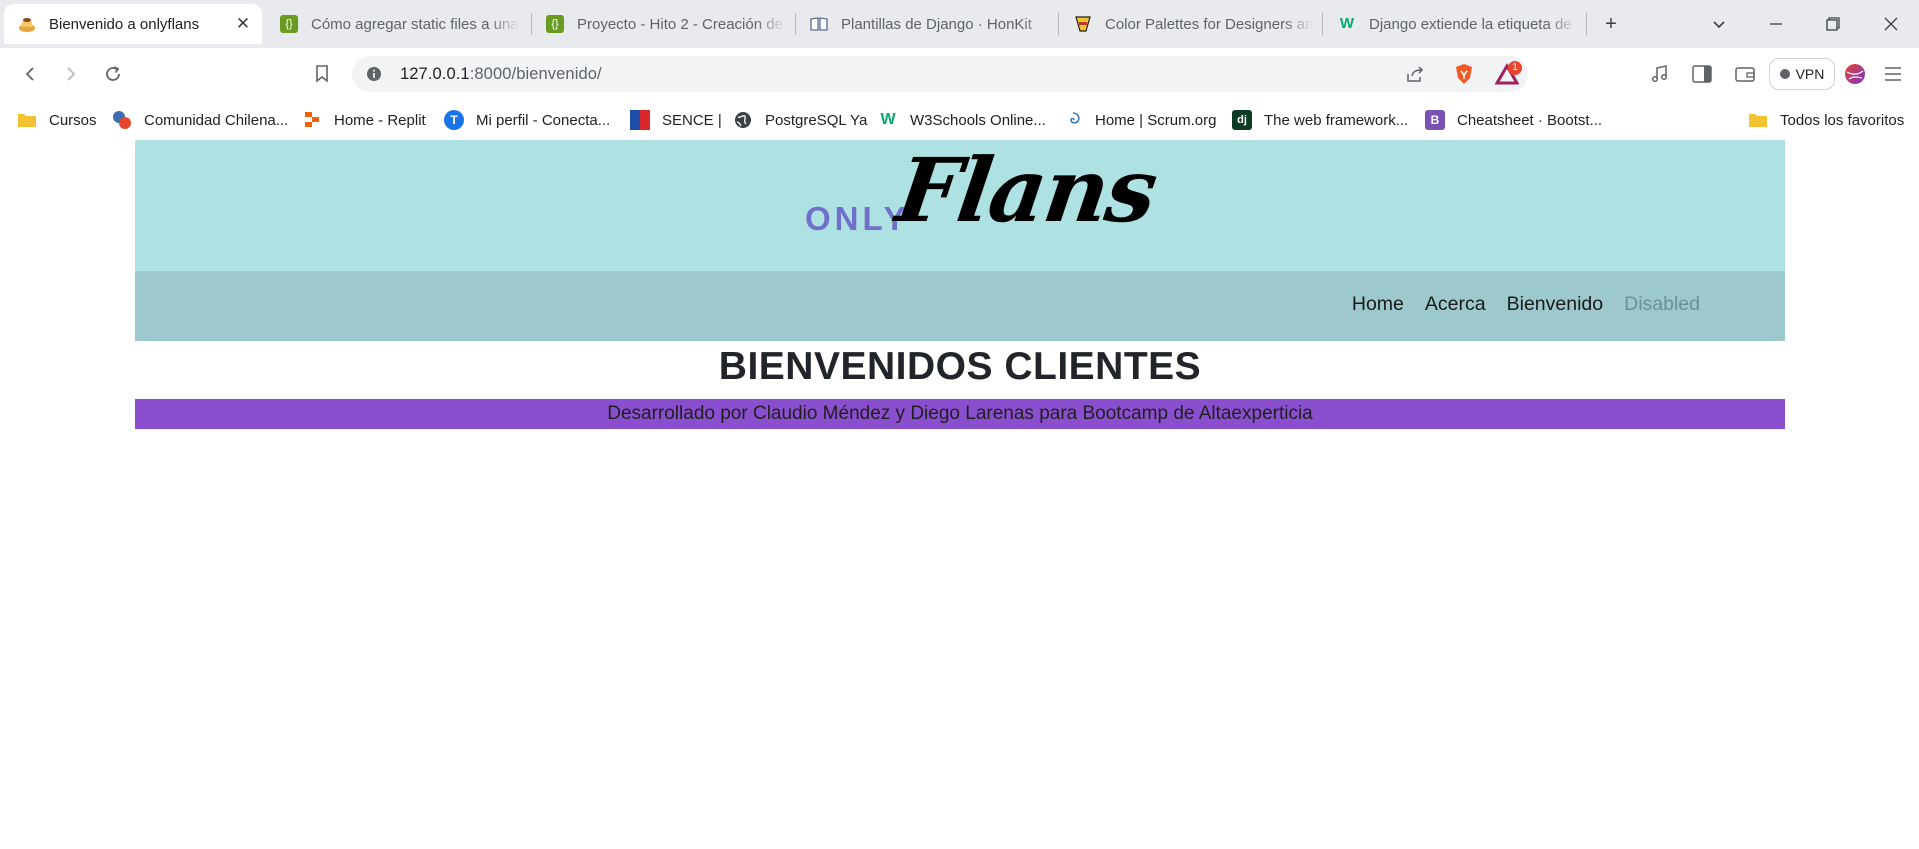 Image resolution: width=1919 pixels, height=849 pixels. Describe the element at coordinates (1156, 120) in the screenshot. I see `bookmark-label: Home | Scrum.org` at that location.